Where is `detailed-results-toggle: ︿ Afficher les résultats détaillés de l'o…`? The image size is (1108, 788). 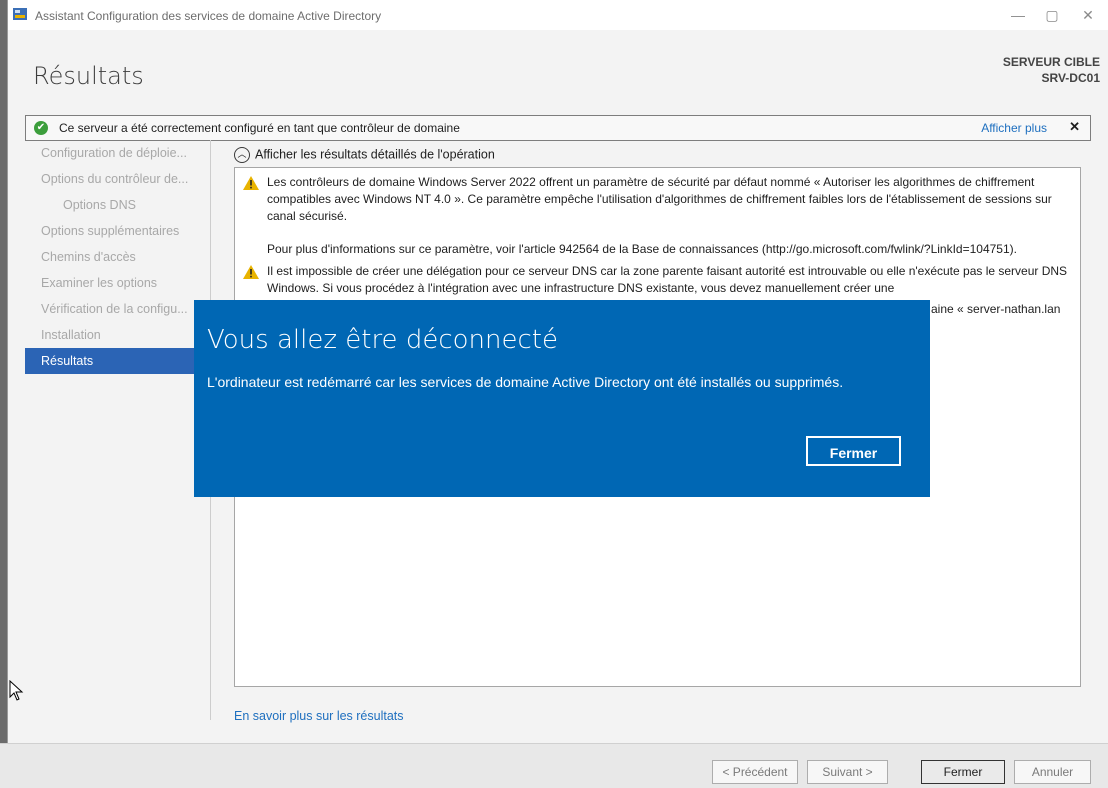
detailed-results-toggle: ︿ Afficher les résultats détaillés de l'o… is located at coordinates (364, 155).